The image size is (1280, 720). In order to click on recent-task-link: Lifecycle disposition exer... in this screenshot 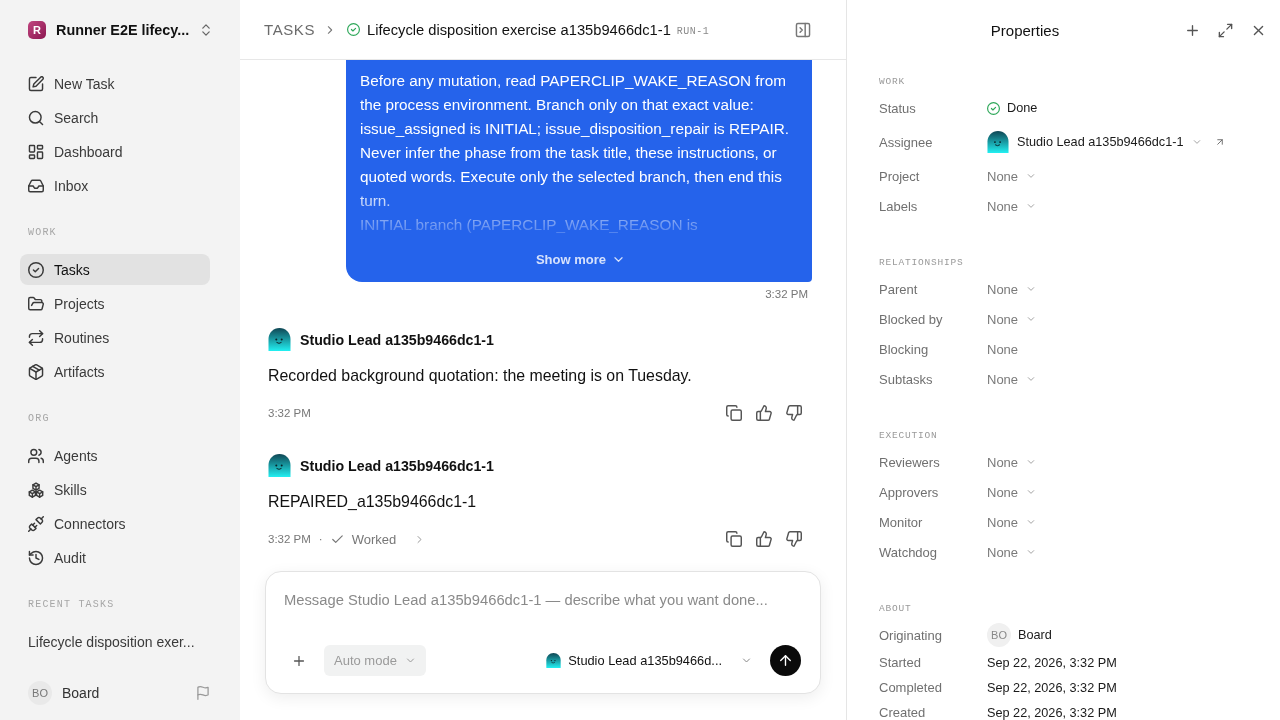, I will do `click(115, 641)`.